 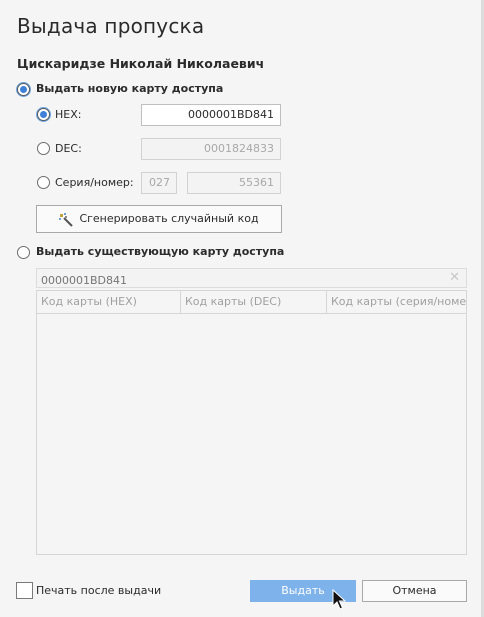 I want to click on column-header-dec: Код карты (DEC), so click(x=253, y=302).